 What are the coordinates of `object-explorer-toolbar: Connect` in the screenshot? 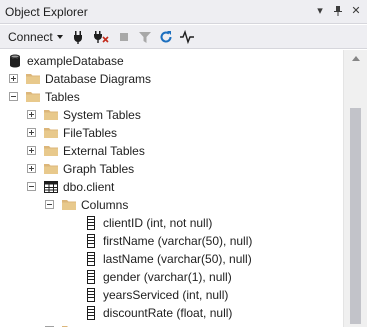 It's located at (183, 37).